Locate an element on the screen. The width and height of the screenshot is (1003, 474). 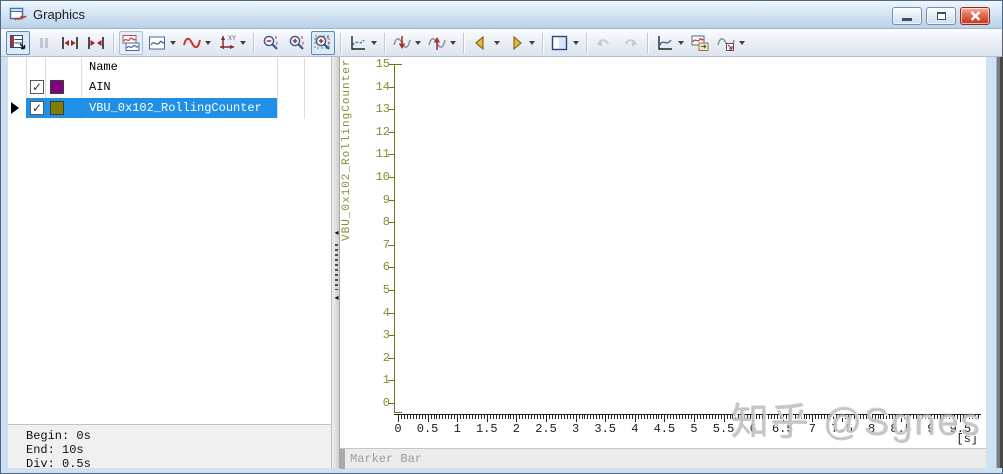
toolbar-separator is located at coordinates (463, 42).